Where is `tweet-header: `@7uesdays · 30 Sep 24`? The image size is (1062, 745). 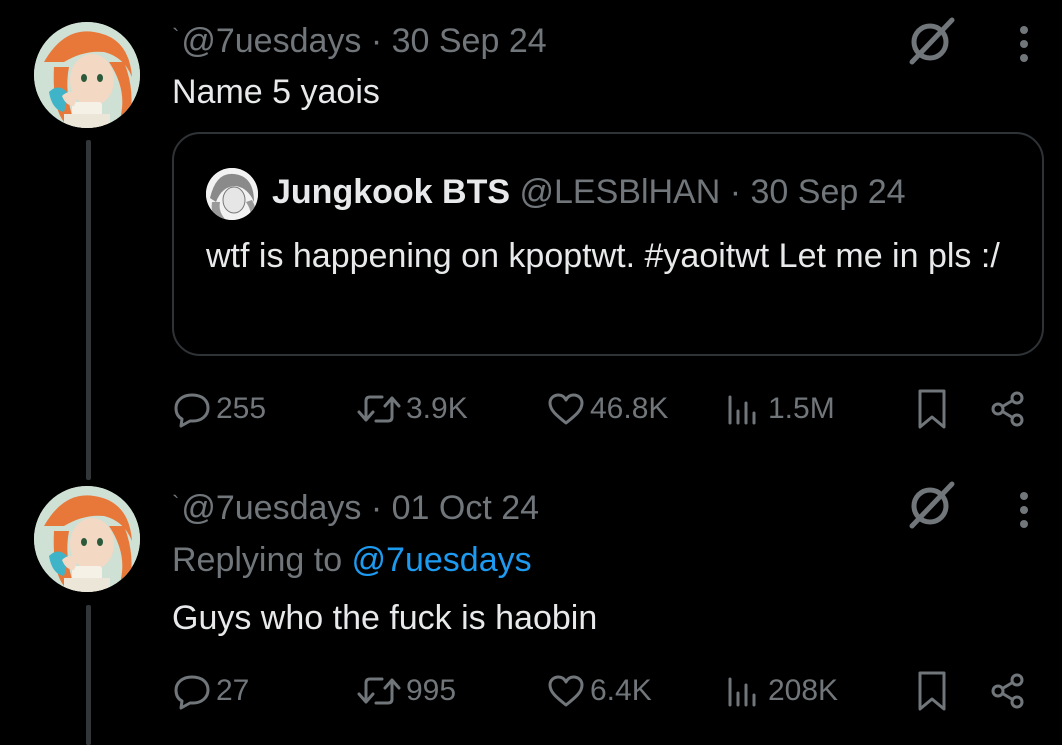
tweet-header: `@7uesdays · 30 Sep 24 is located at coordinates (359, 39).